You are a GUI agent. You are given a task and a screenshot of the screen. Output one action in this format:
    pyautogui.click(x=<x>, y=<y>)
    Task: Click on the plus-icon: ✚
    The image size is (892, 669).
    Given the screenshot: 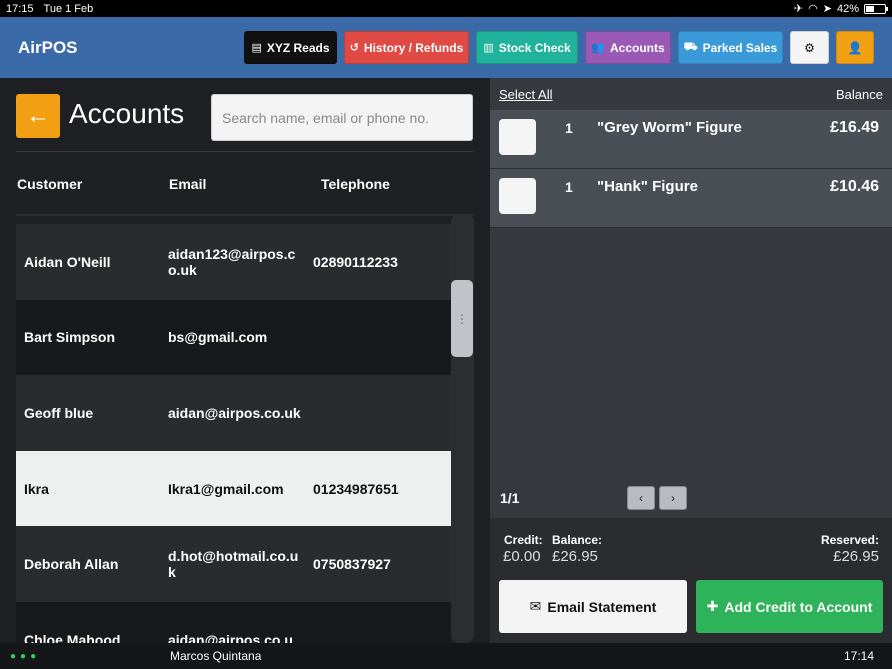 What is the action you would take?
    pyautogui.click(x=712, y=606)
    